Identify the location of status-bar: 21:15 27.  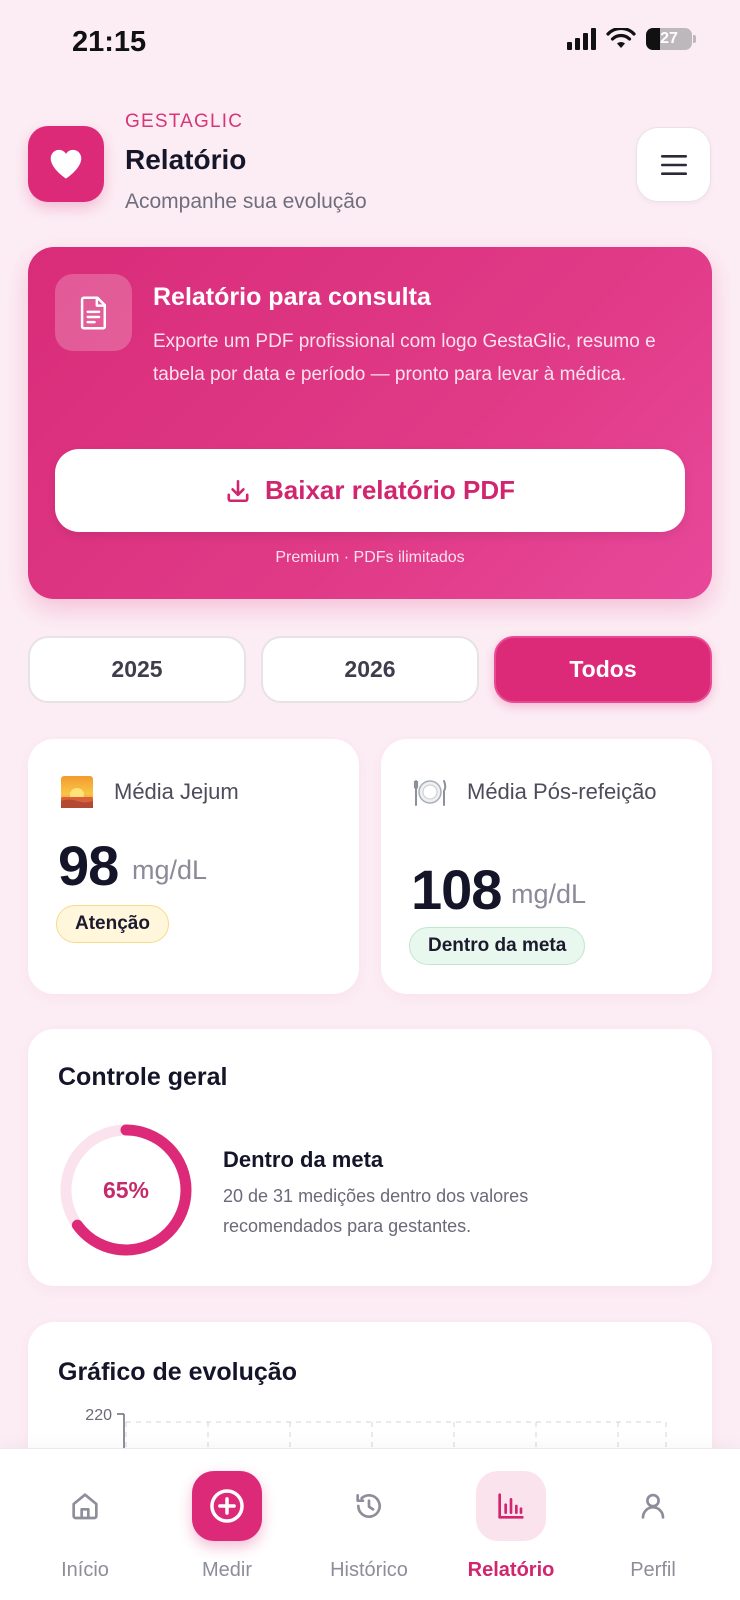
(370, 42).